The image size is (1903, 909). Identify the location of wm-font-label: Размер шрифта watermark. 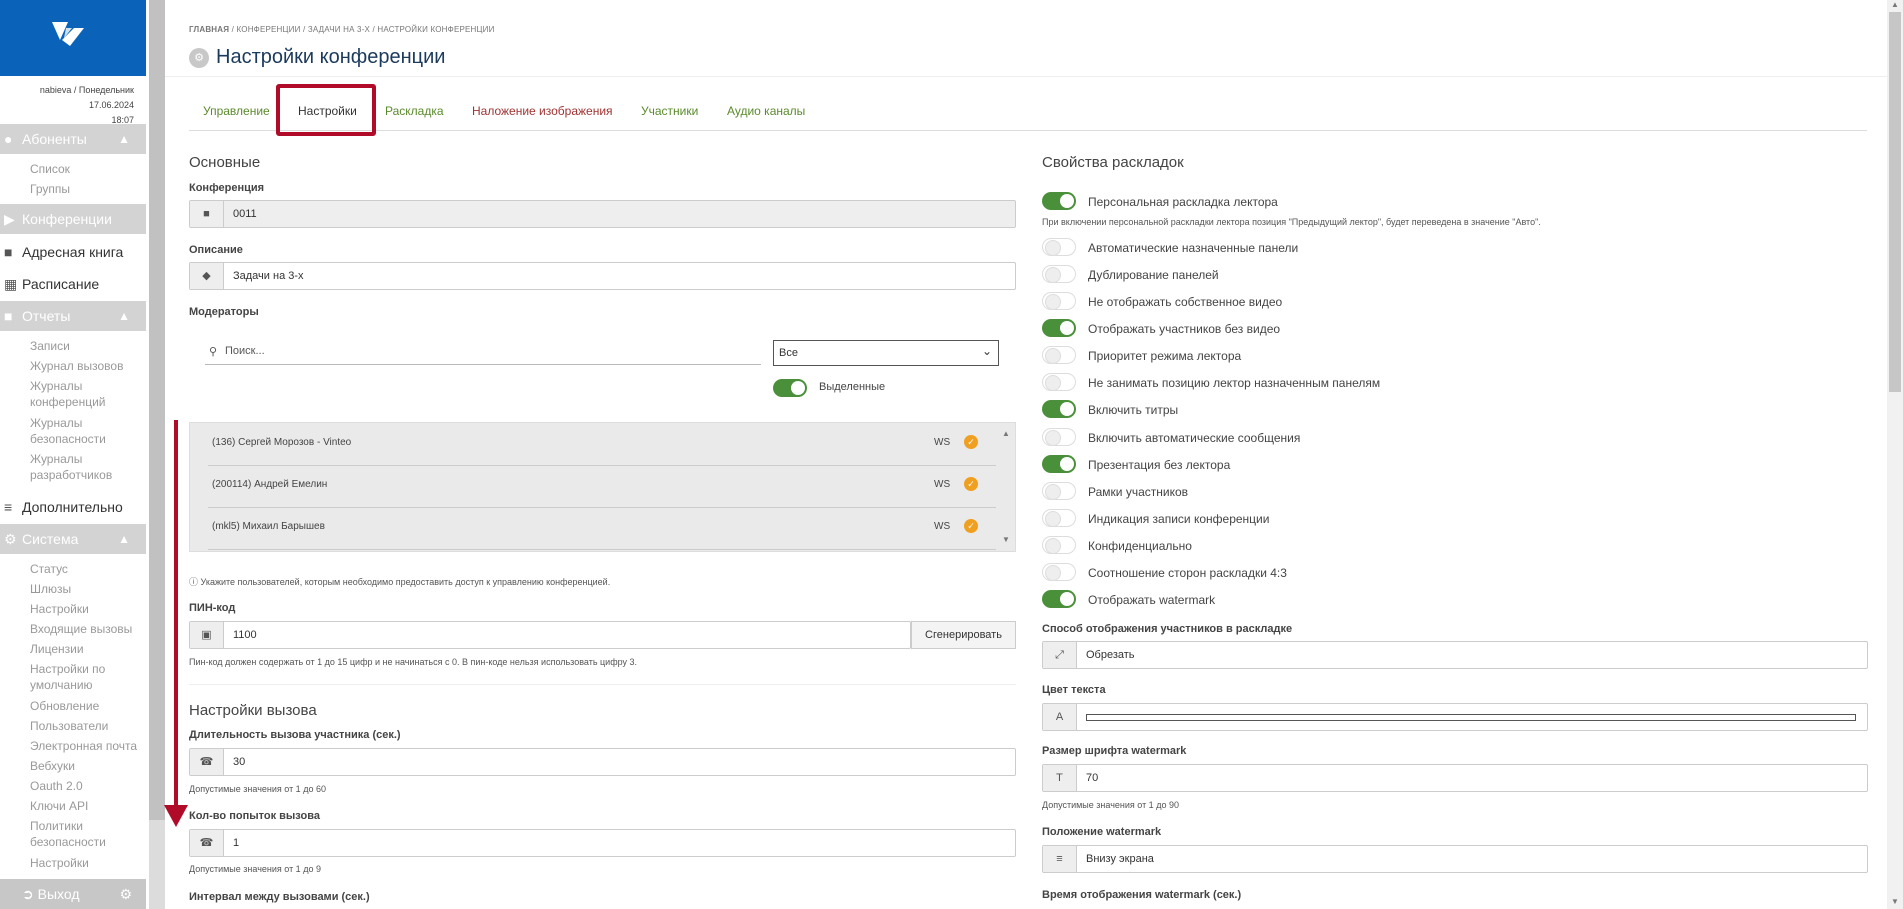
(1114, 751).